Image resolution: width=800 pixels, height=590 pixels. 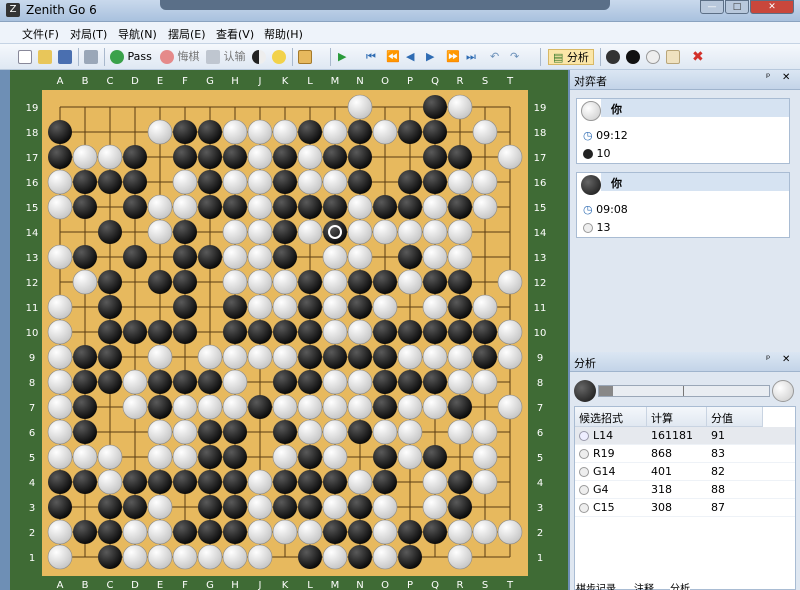 What do you see at coordinates (540, 183) in the screenshot?
I see `row-label: 16` at bounding box center [540, 183].